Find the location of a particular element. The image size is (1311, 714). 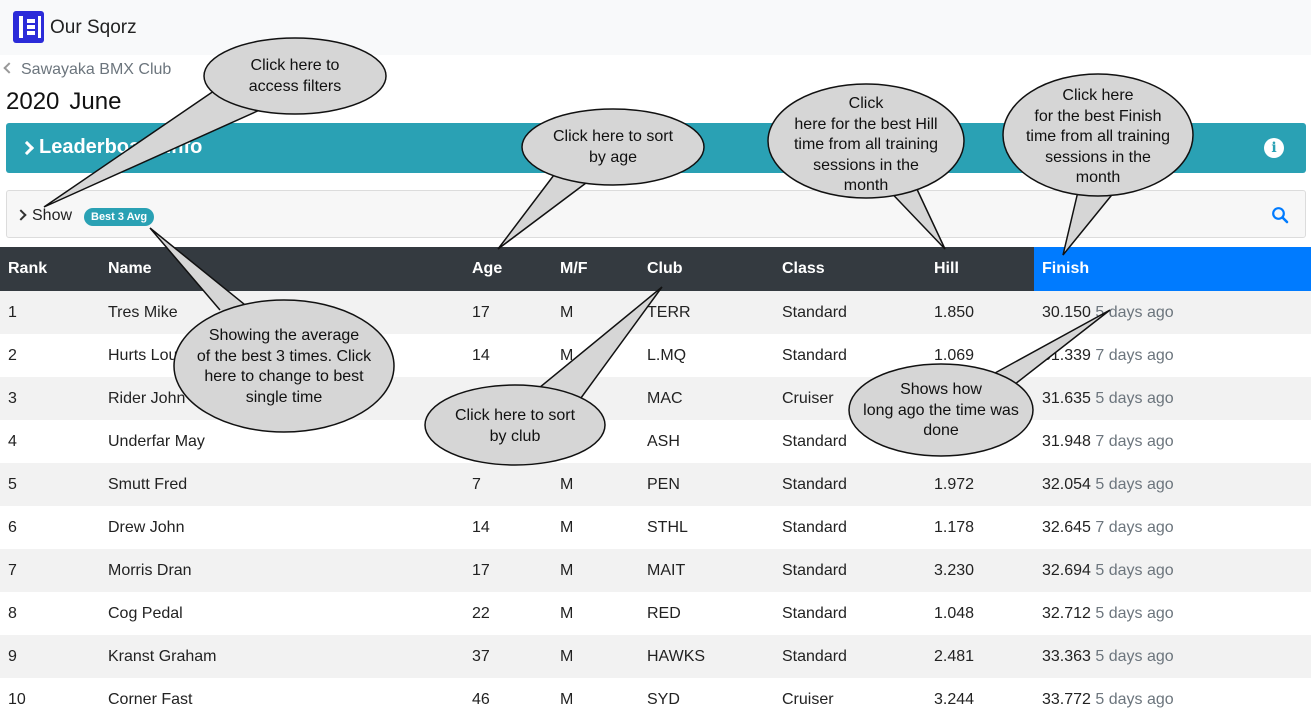

name-cell: Kranst Graham is located at coordinates (282, 656).